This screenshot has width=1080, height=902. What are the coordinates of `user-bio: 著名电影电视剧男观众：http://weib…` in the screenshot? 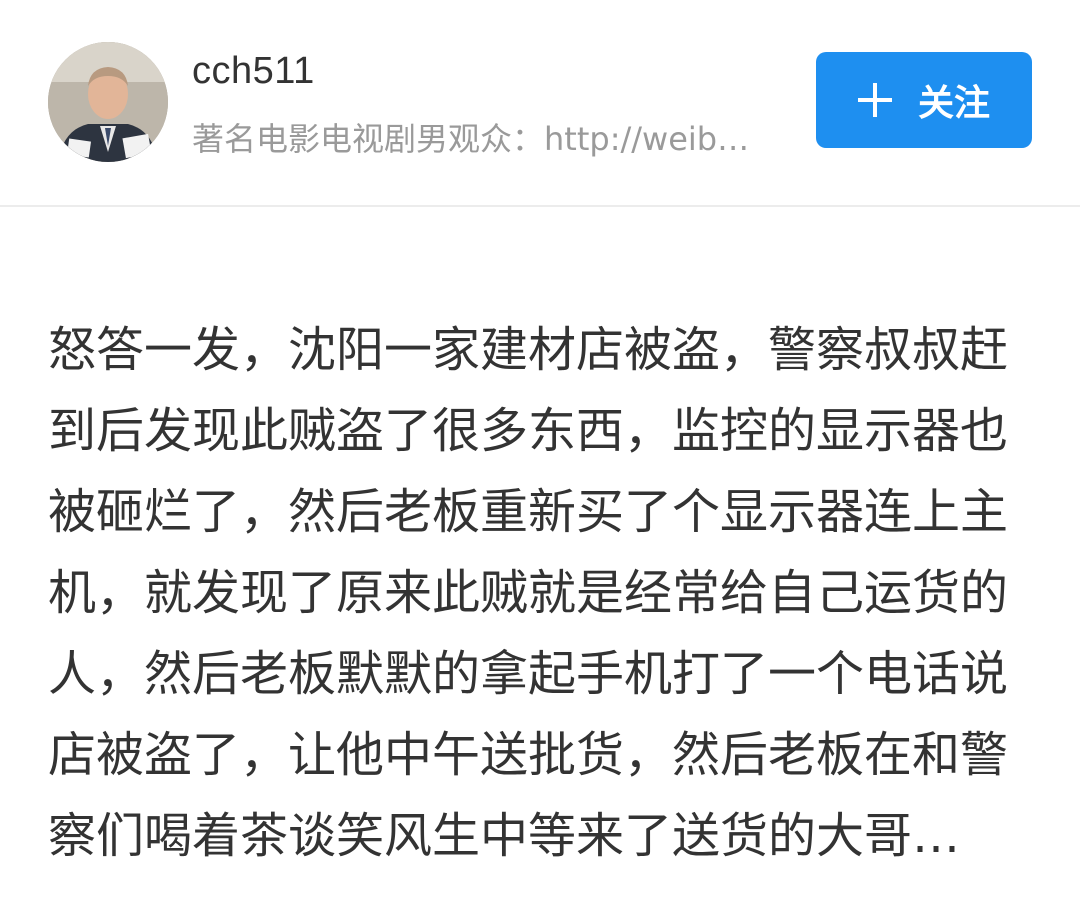 It's located at (471, 139).